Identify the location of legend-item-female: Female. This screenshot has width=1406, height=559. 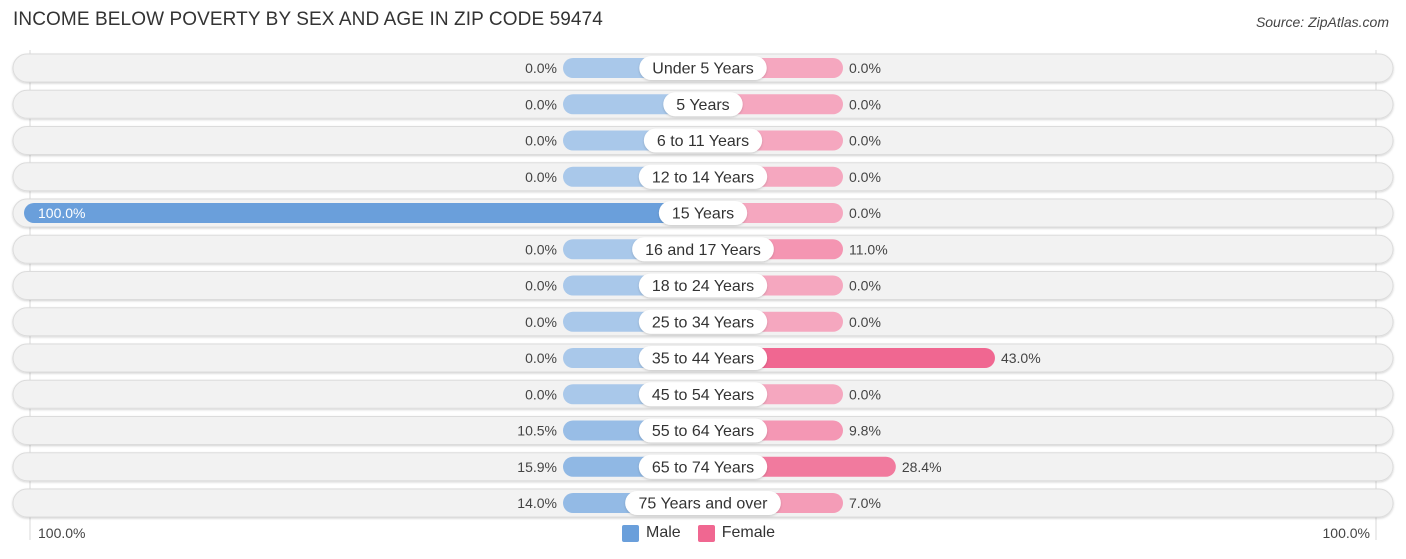
(736, 533).